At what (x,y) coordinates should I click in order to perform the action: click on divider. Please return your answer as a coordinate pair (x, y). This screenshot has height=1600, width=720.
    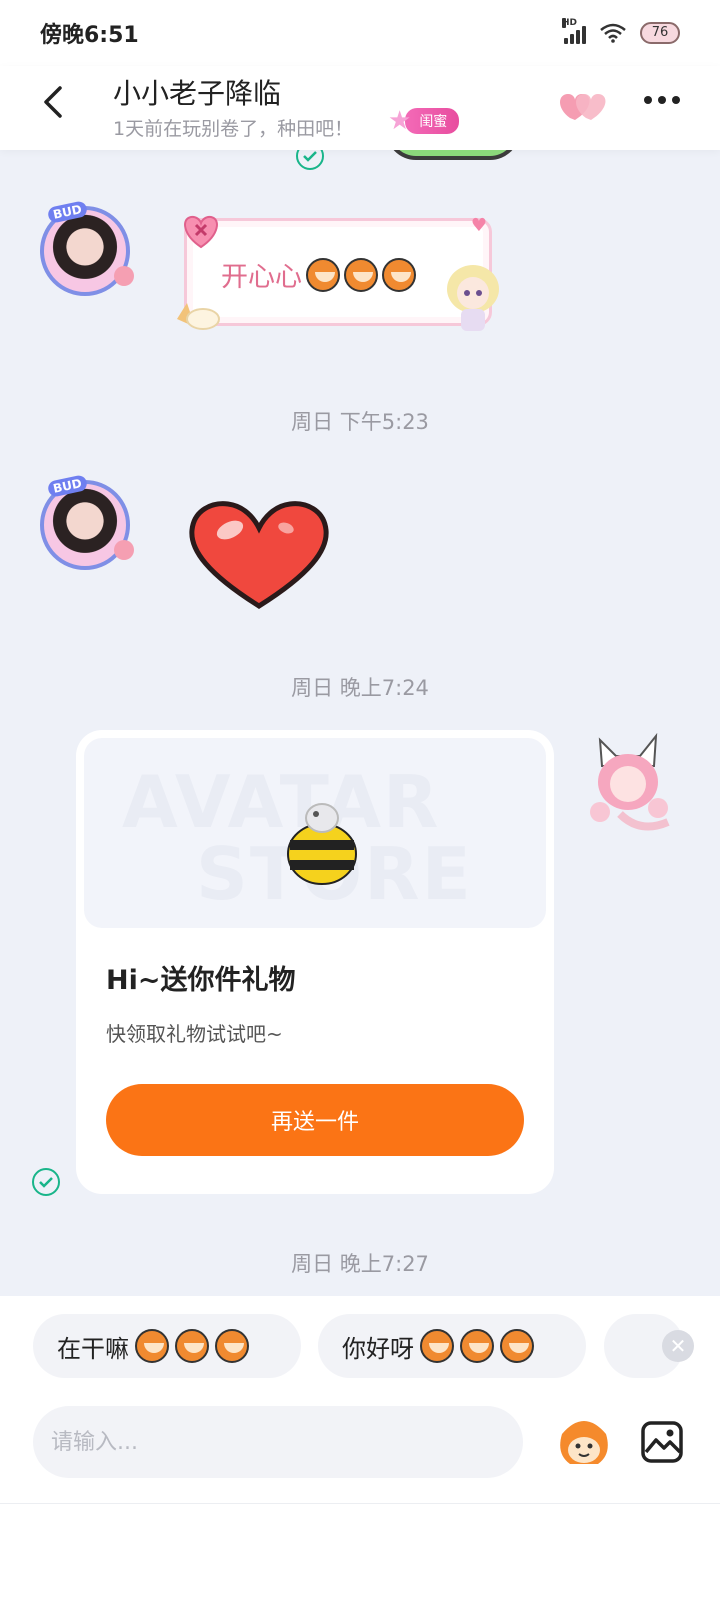
    Looking at the image, I should click on (360, 1503).